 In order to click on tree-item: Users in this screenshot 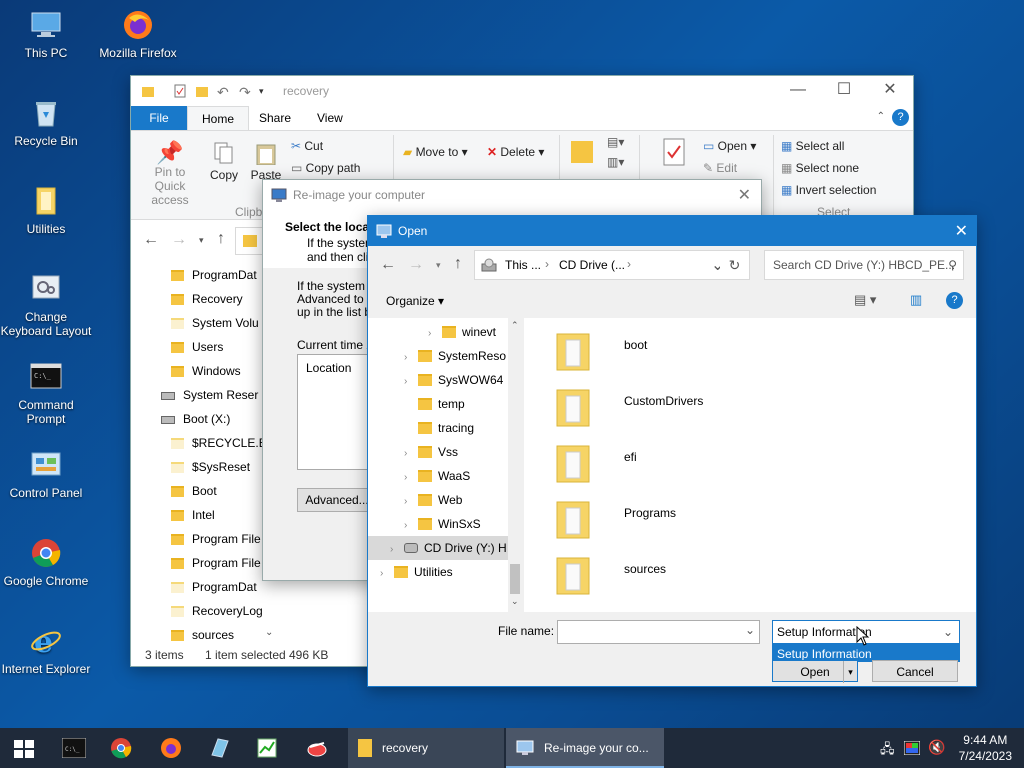, I will do `click(197, 347)`.